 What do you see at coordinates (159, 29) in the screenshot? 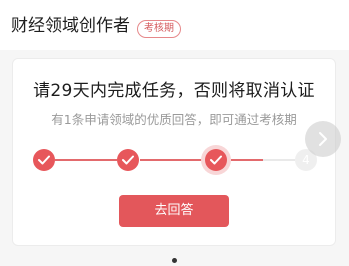
I see `status-badge: 考核期` at bounding box center [159, 29].